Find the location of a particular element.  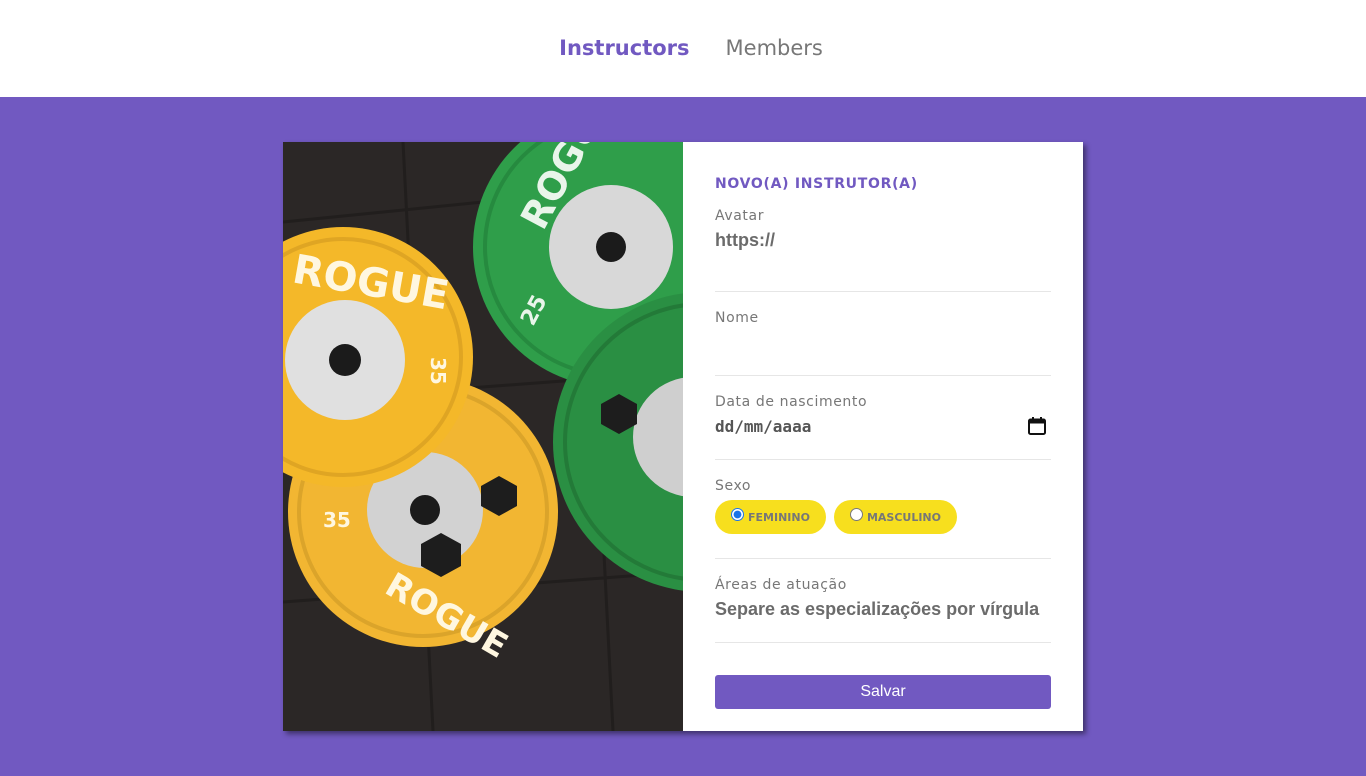

gender-field: Sexo FEMININO MASCULINO is located at coordinates (883, 509).